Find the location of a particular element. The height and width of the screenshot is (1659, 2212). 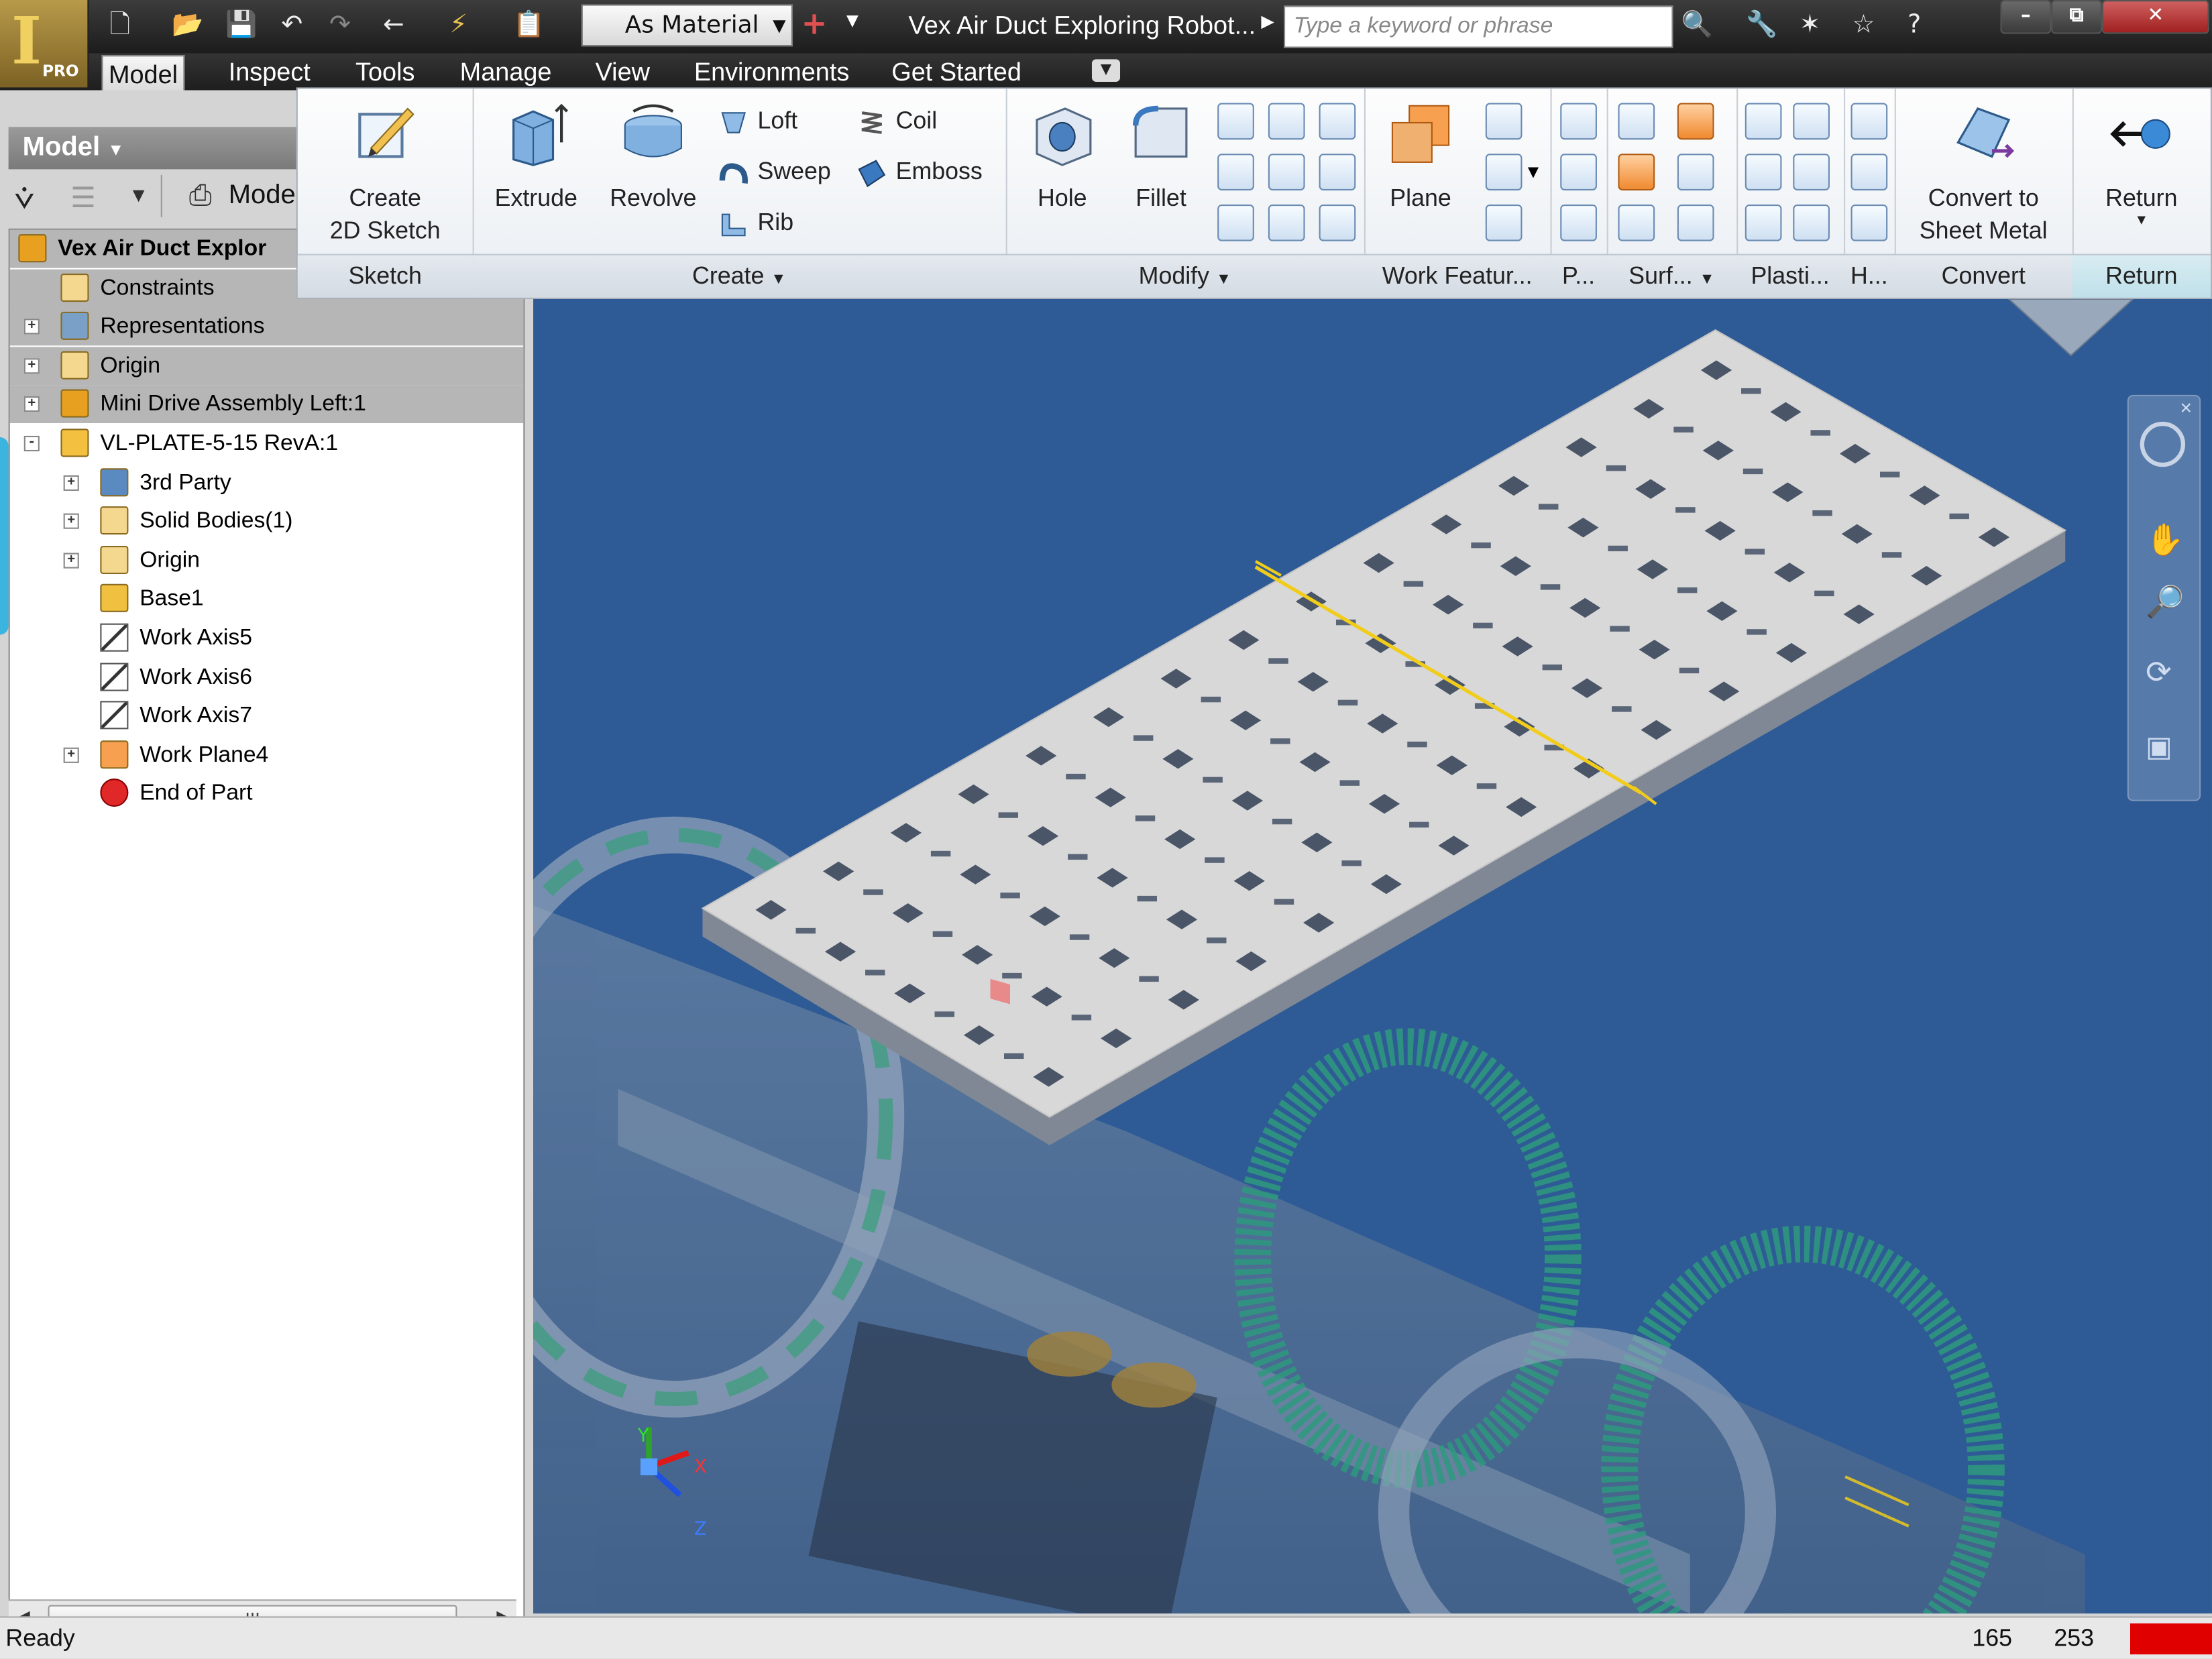

harness-properties-icon is located at coordinates (1869, 223).